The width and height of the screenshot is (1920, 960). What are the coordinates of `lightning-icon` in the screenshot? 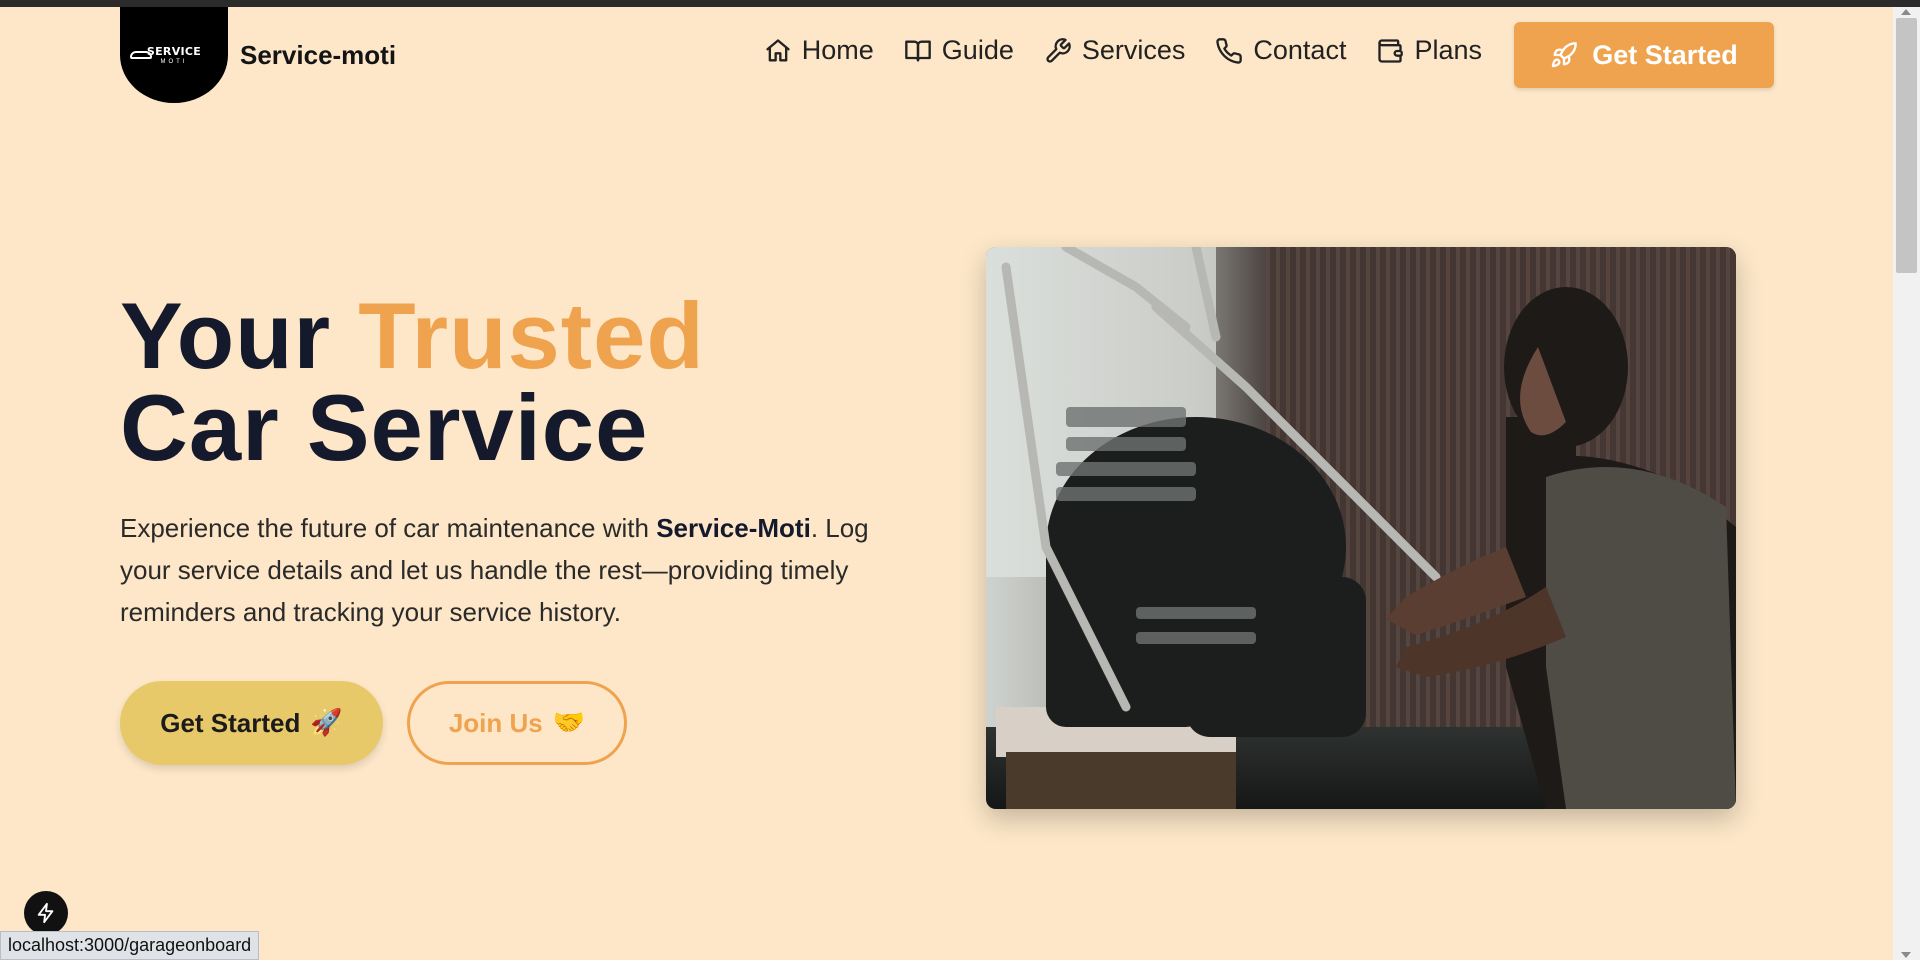 It's located at (45, 913).